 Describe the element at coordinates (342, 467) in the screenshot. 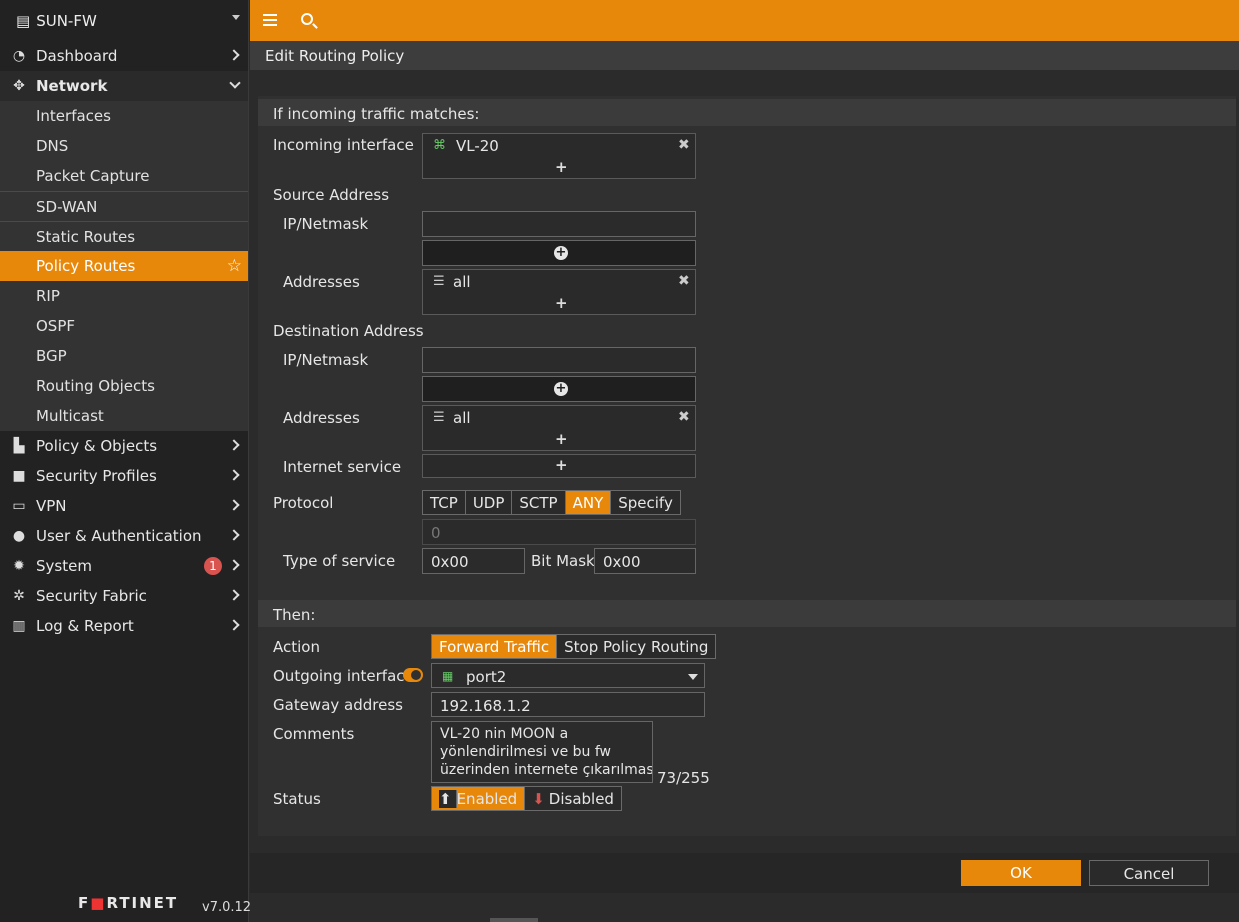

I see `internet-service-label: Internet service` at that location.